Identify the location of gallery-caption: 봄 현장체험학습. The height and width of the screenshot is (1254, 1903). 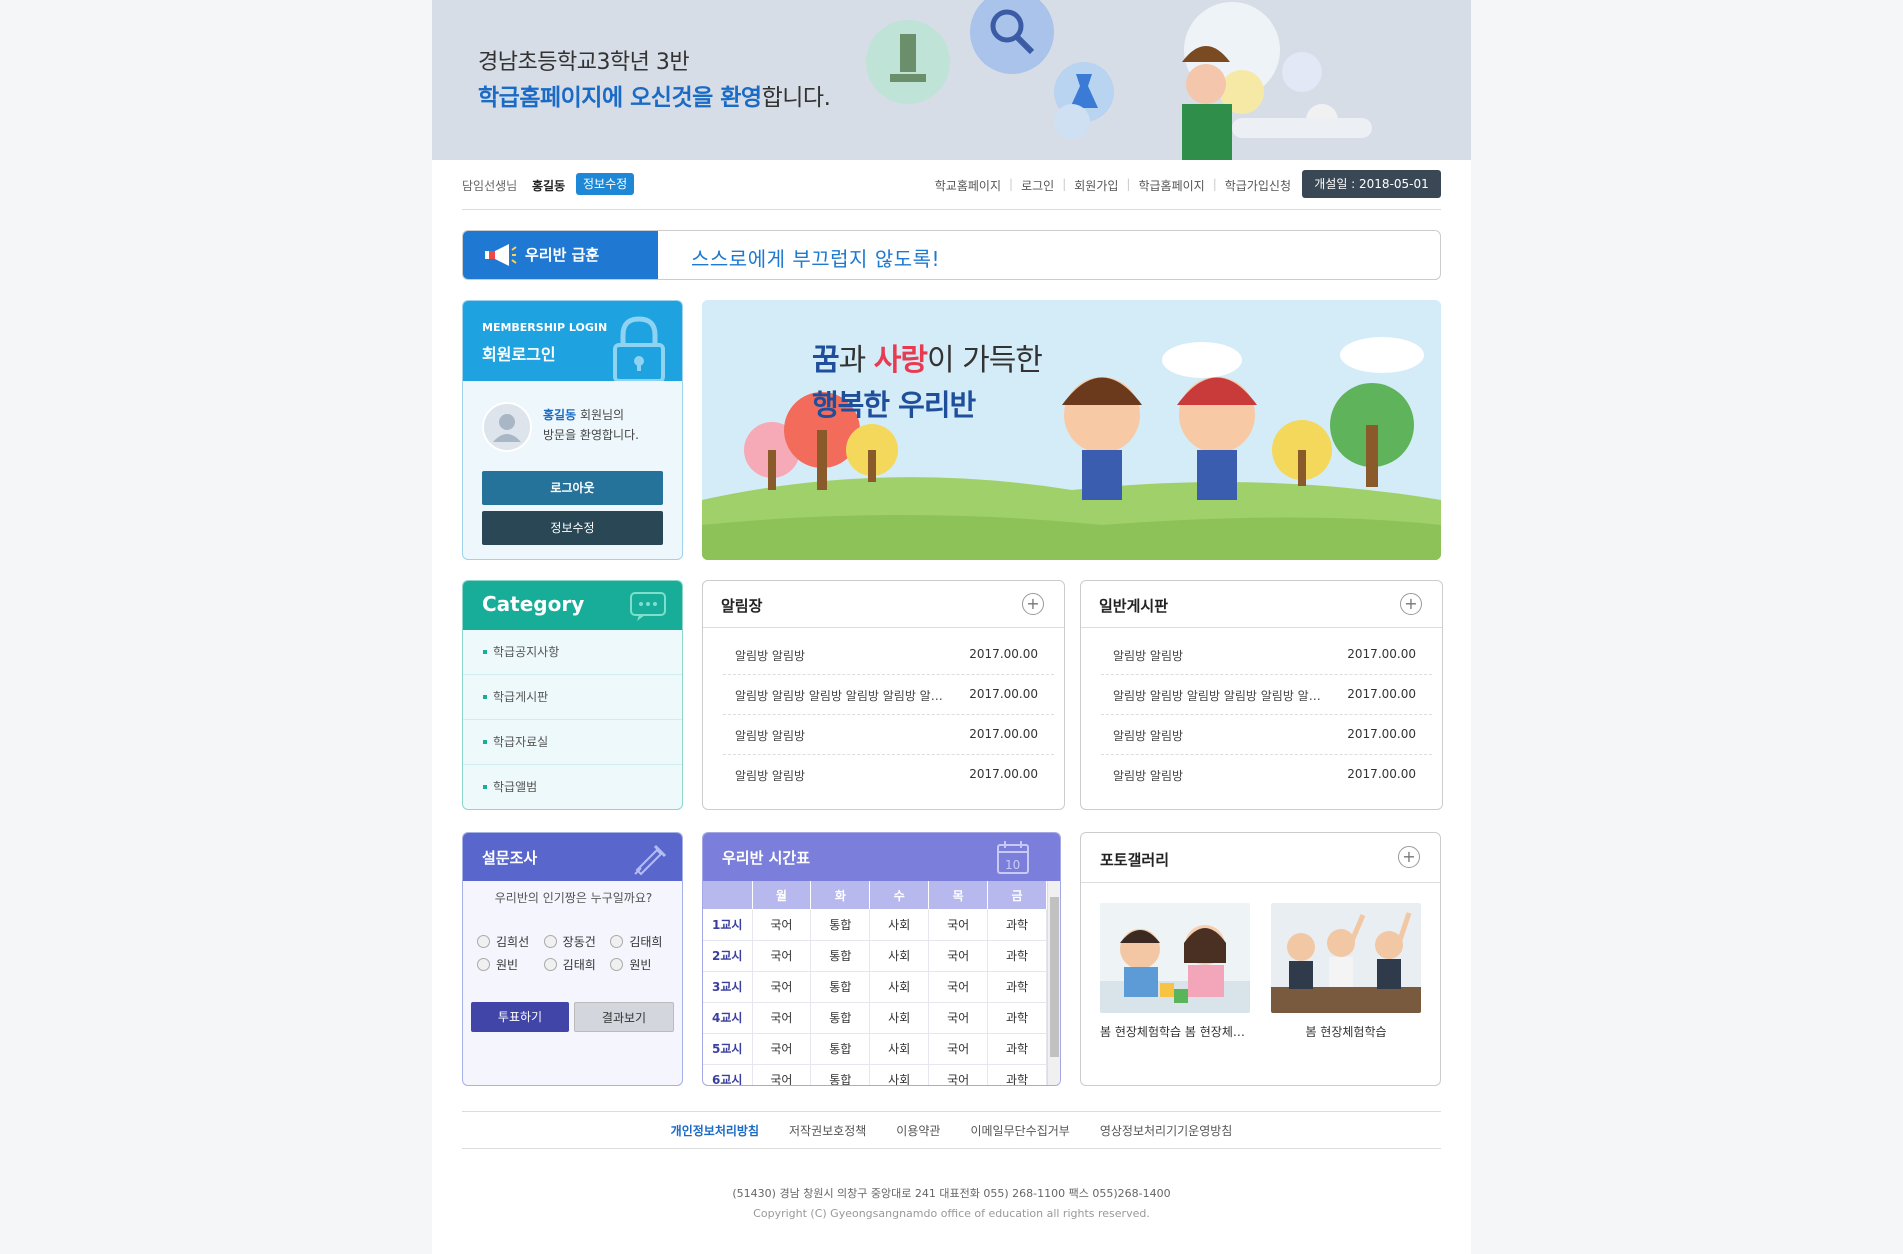
(1346, 1031).